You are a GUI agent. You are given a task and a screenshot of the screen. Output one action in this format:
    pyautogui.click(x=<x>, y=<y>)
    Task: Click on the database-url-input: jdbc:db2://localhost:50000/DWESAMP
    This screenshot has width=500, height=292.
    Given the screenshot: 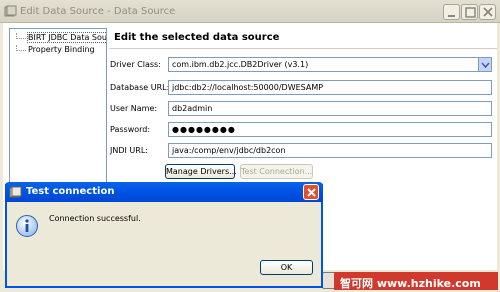 What is the action you would take?
    pyautogui.click(x=330, y=87)
    